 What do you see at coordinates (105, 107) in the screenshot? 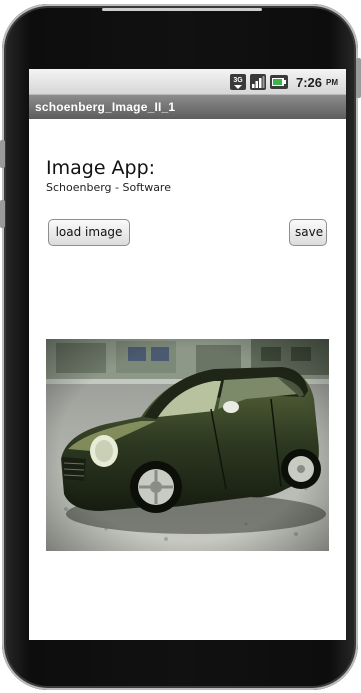
I see `app-title: schoenberg_Image_II_1` at bounding box center [105, 107].